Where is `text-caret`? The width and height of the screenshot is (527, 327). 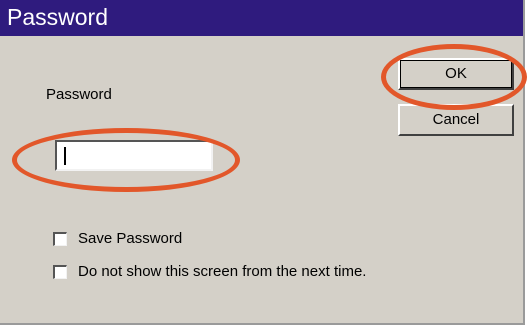
text-caret is located at coordinates (65, 156).